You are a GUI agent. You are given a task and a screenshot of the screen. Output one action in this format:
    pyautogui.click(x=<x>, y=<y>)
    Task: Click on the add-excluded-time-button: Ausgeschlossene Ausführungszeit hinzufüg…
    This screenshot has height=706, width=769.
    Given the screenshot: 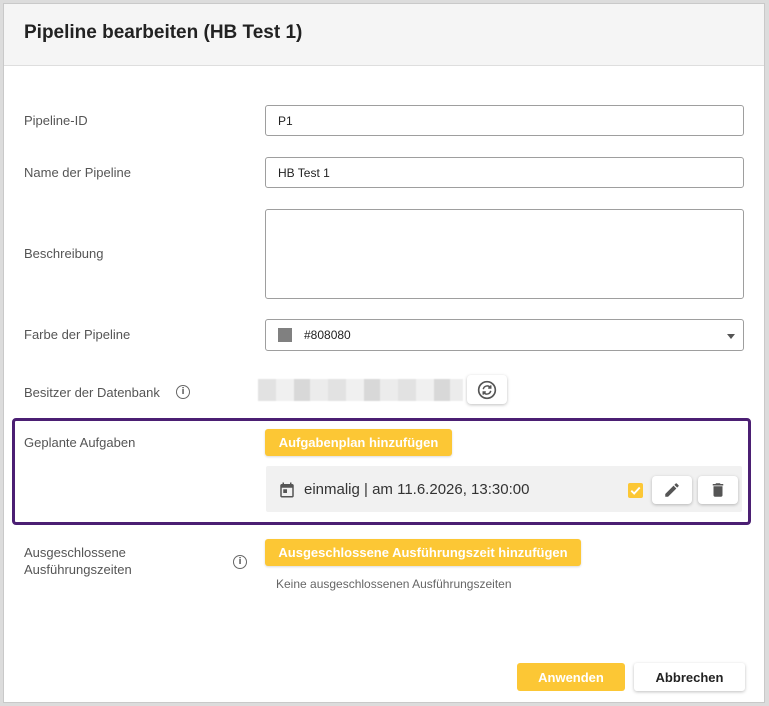 What is the action you would take?
    pyautogui.click(x=423, y=552)
    